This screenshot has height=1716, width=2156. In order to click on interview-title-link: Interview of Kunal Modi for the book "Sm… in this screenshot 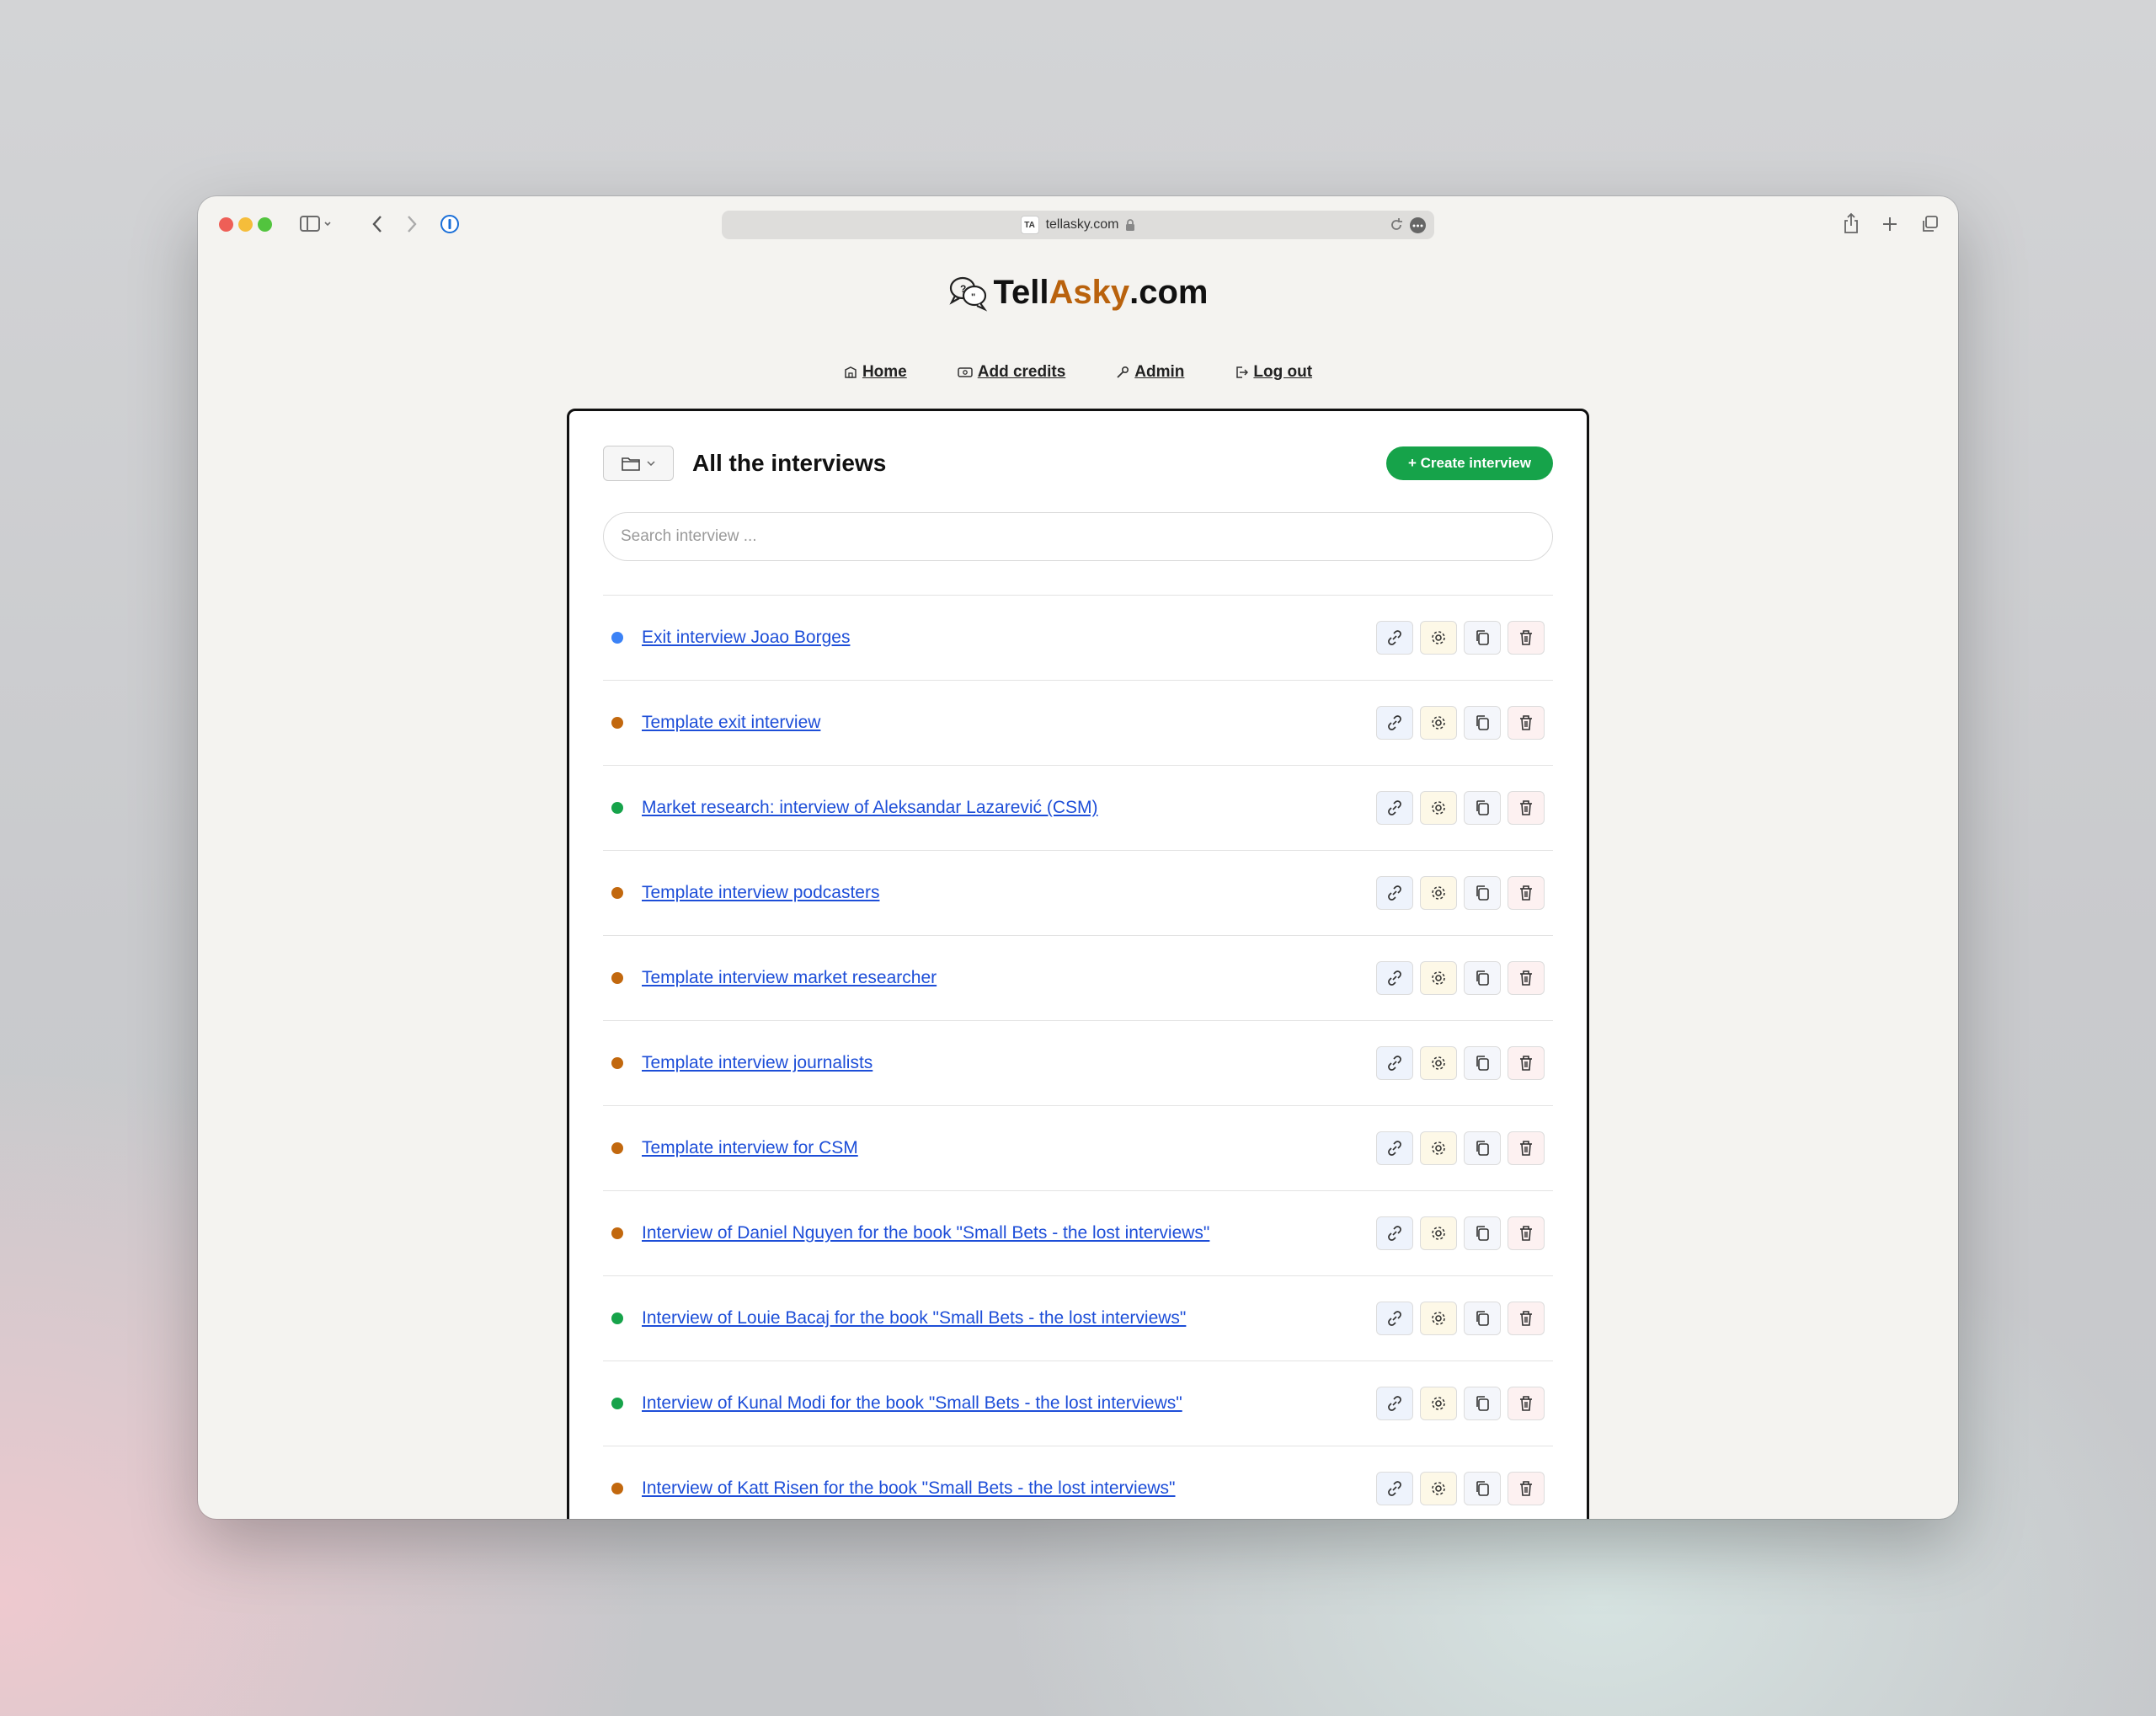, I will do `click(912, 1403)`.